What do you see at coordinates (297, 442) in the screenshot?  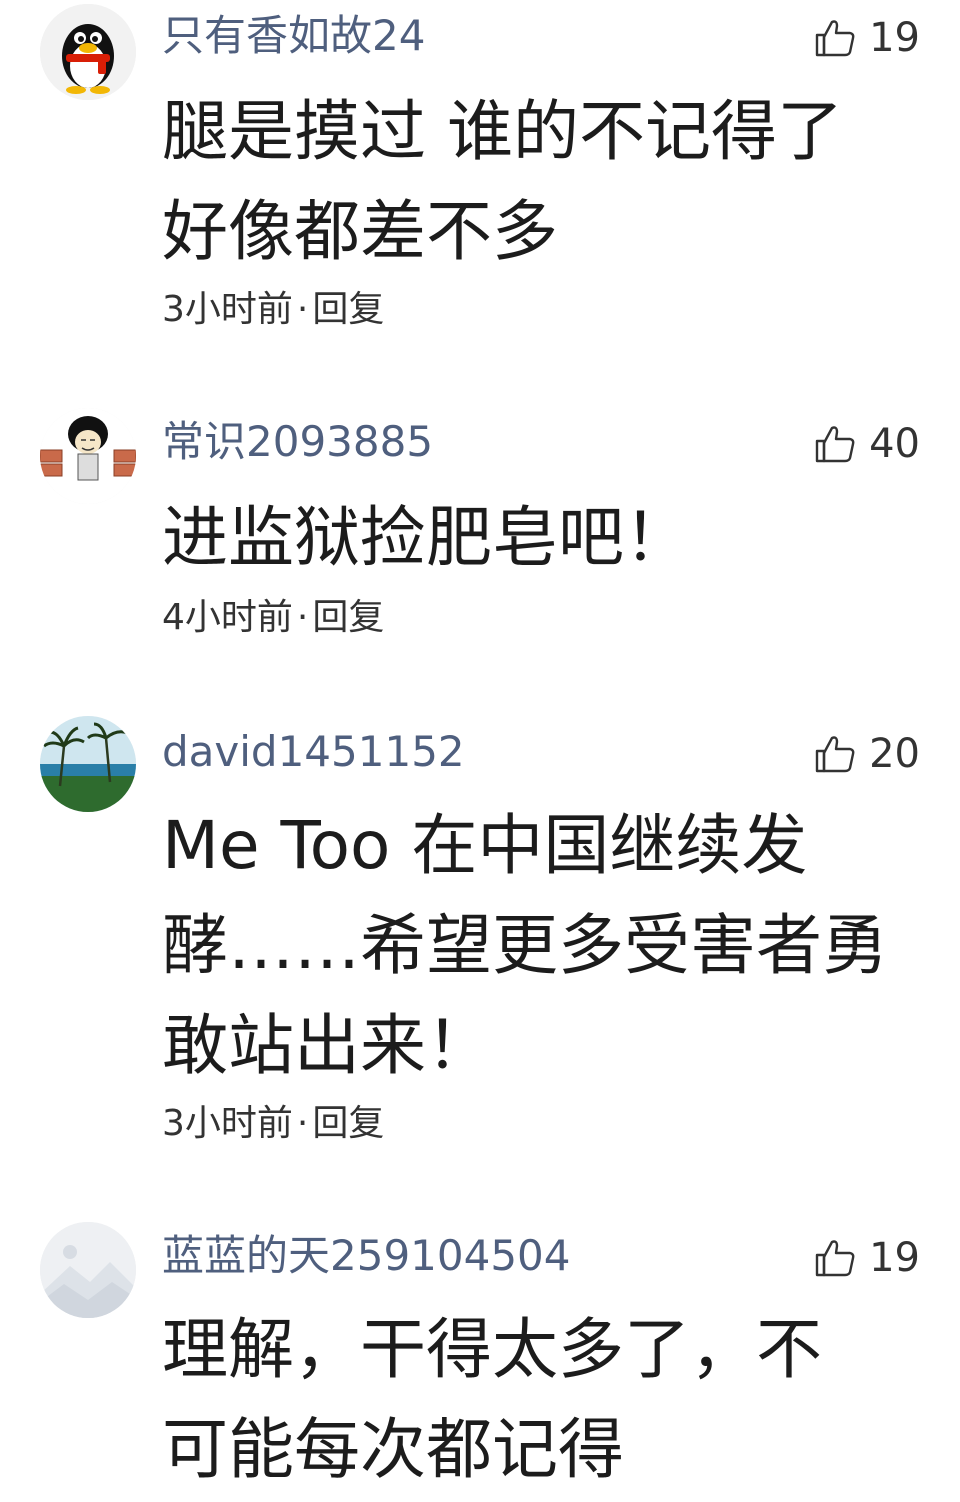 I see `username: 常识2093885` at bounding box center [297, 442].